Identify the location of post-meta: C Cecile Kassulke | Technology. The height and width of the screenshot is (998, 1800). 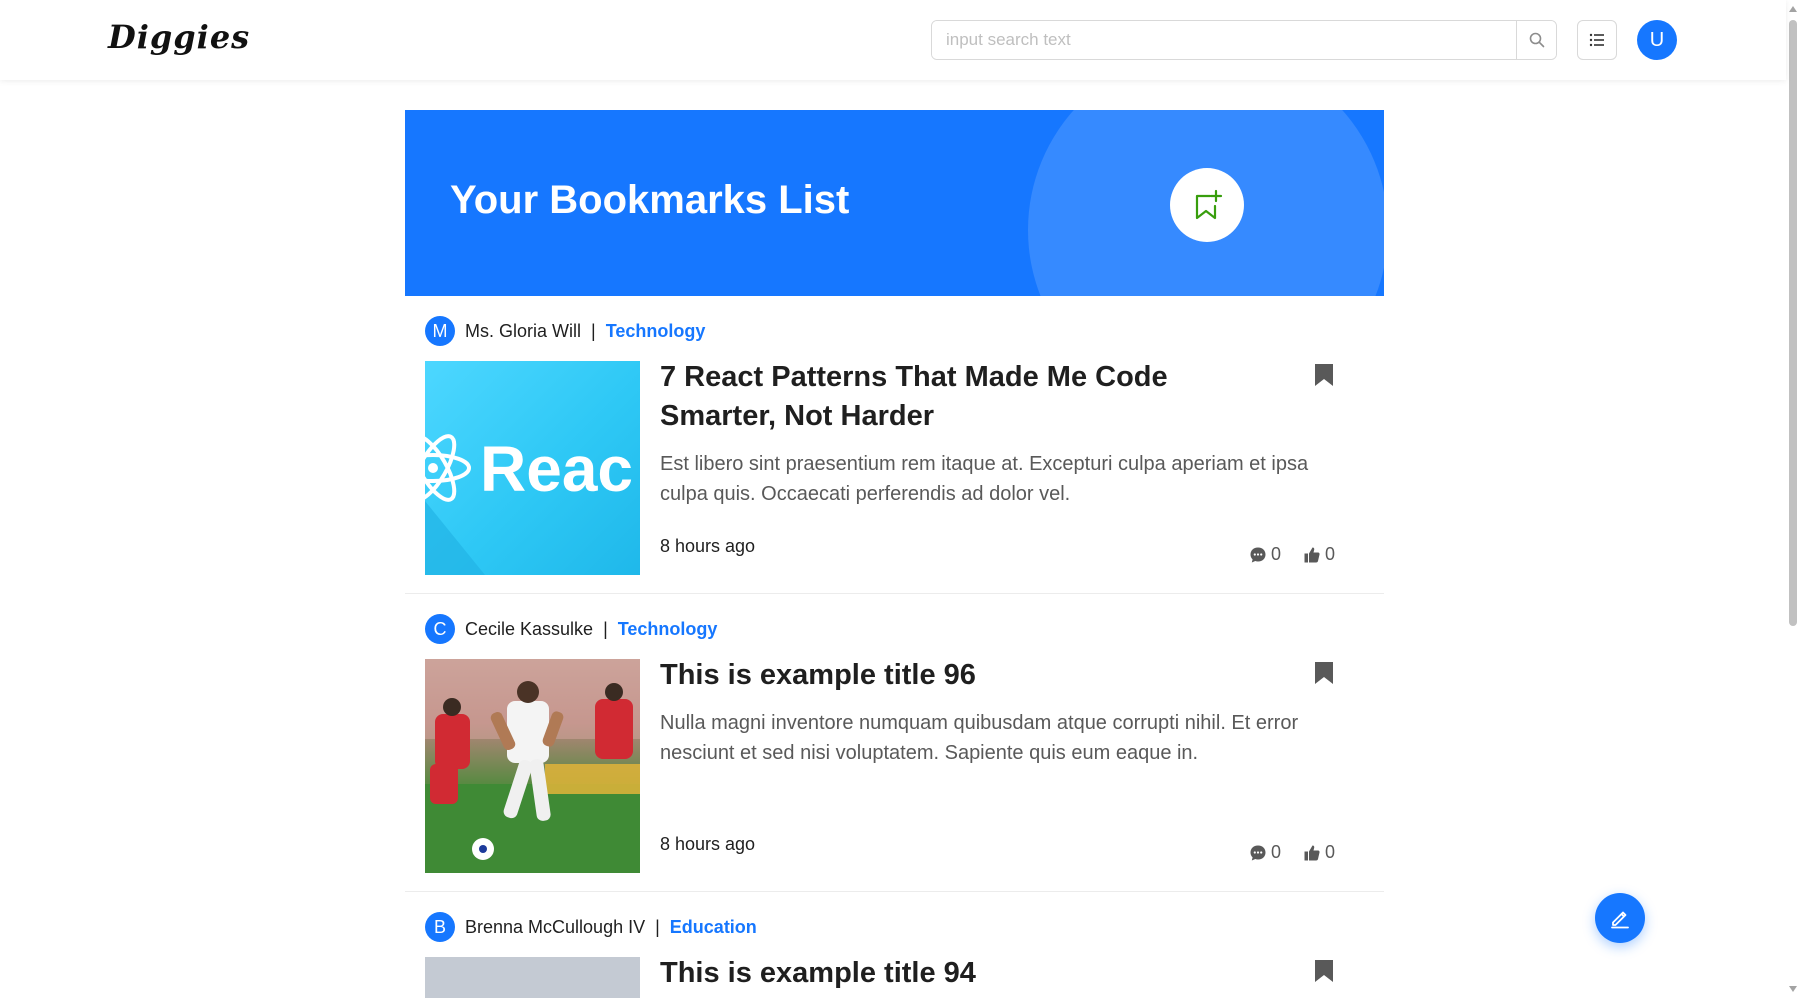
(571, 629).